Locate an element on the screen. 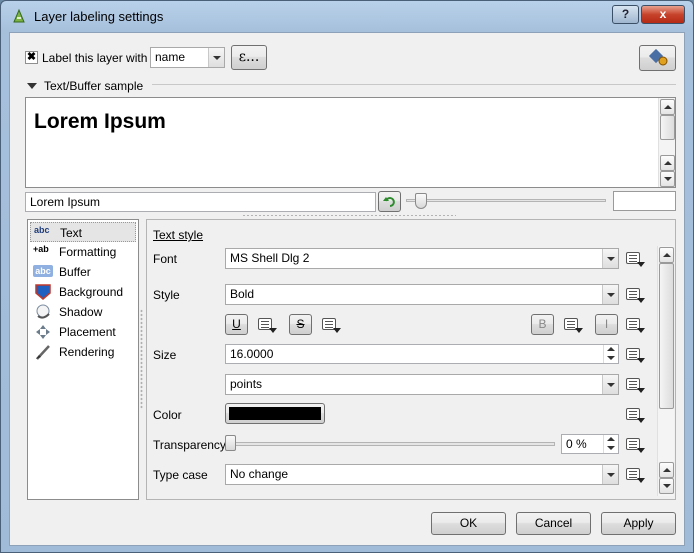 This screenshot has height=553, width=694. data-defined-font-icon is located at coordinates (636, 259).